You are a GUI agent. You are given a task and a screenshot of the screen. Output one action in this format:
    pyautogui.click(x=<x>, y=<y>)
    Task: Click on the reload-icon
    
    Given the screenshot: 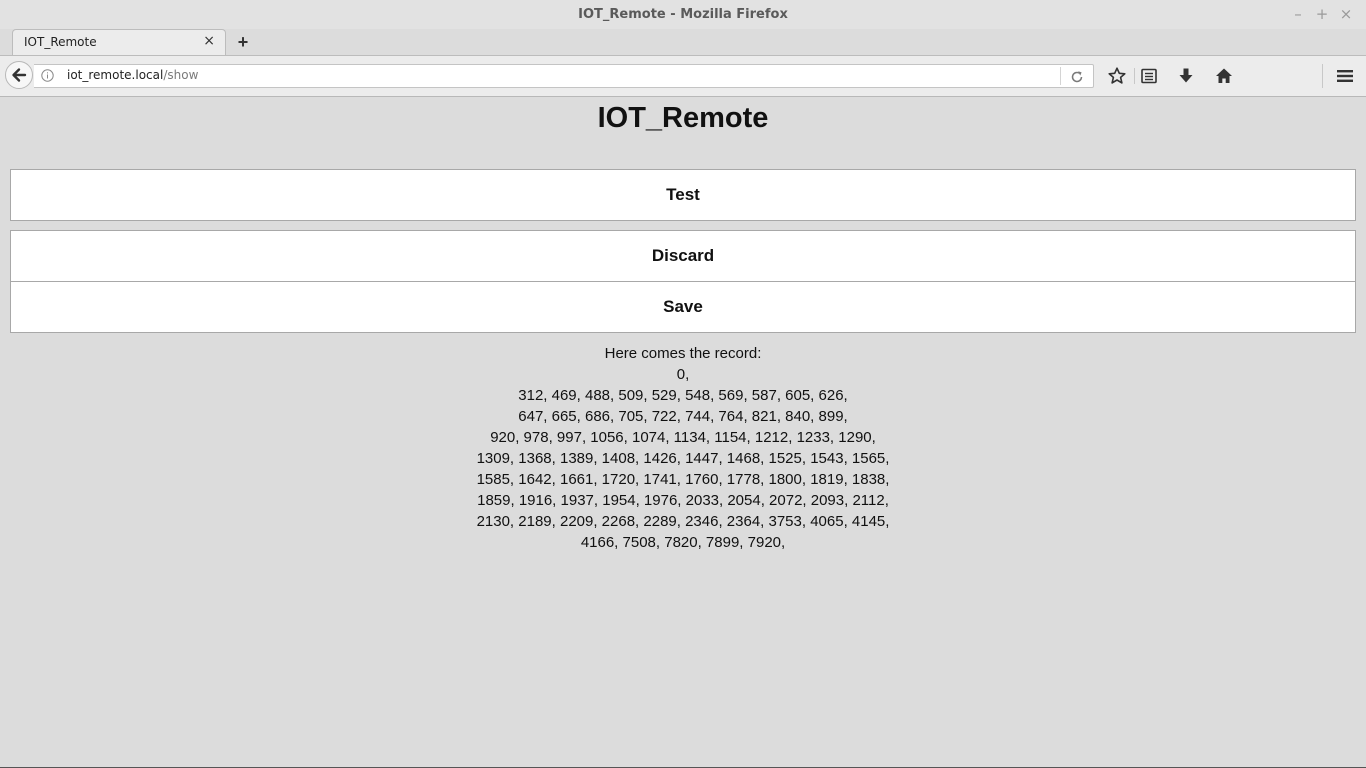 What is the action you would take?
    pyautogui.click(x=1077, y=77)
    